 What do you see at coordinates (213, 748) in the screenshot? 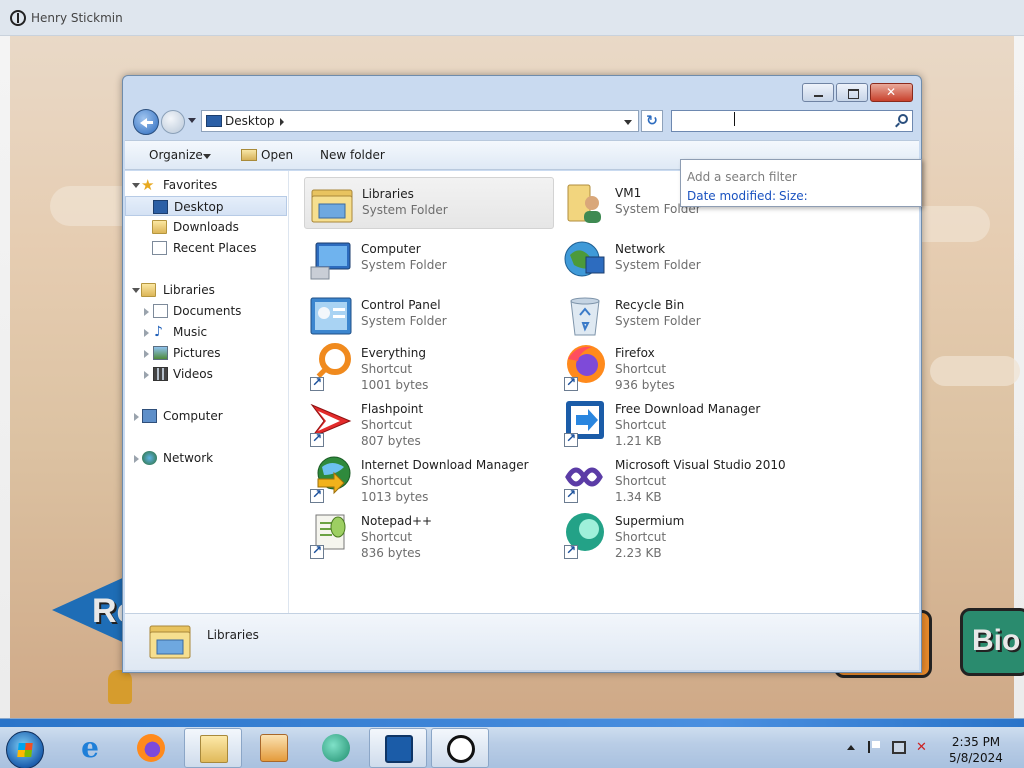
I see `taskbar-windows-explorer` at bounding box center [213, 748].